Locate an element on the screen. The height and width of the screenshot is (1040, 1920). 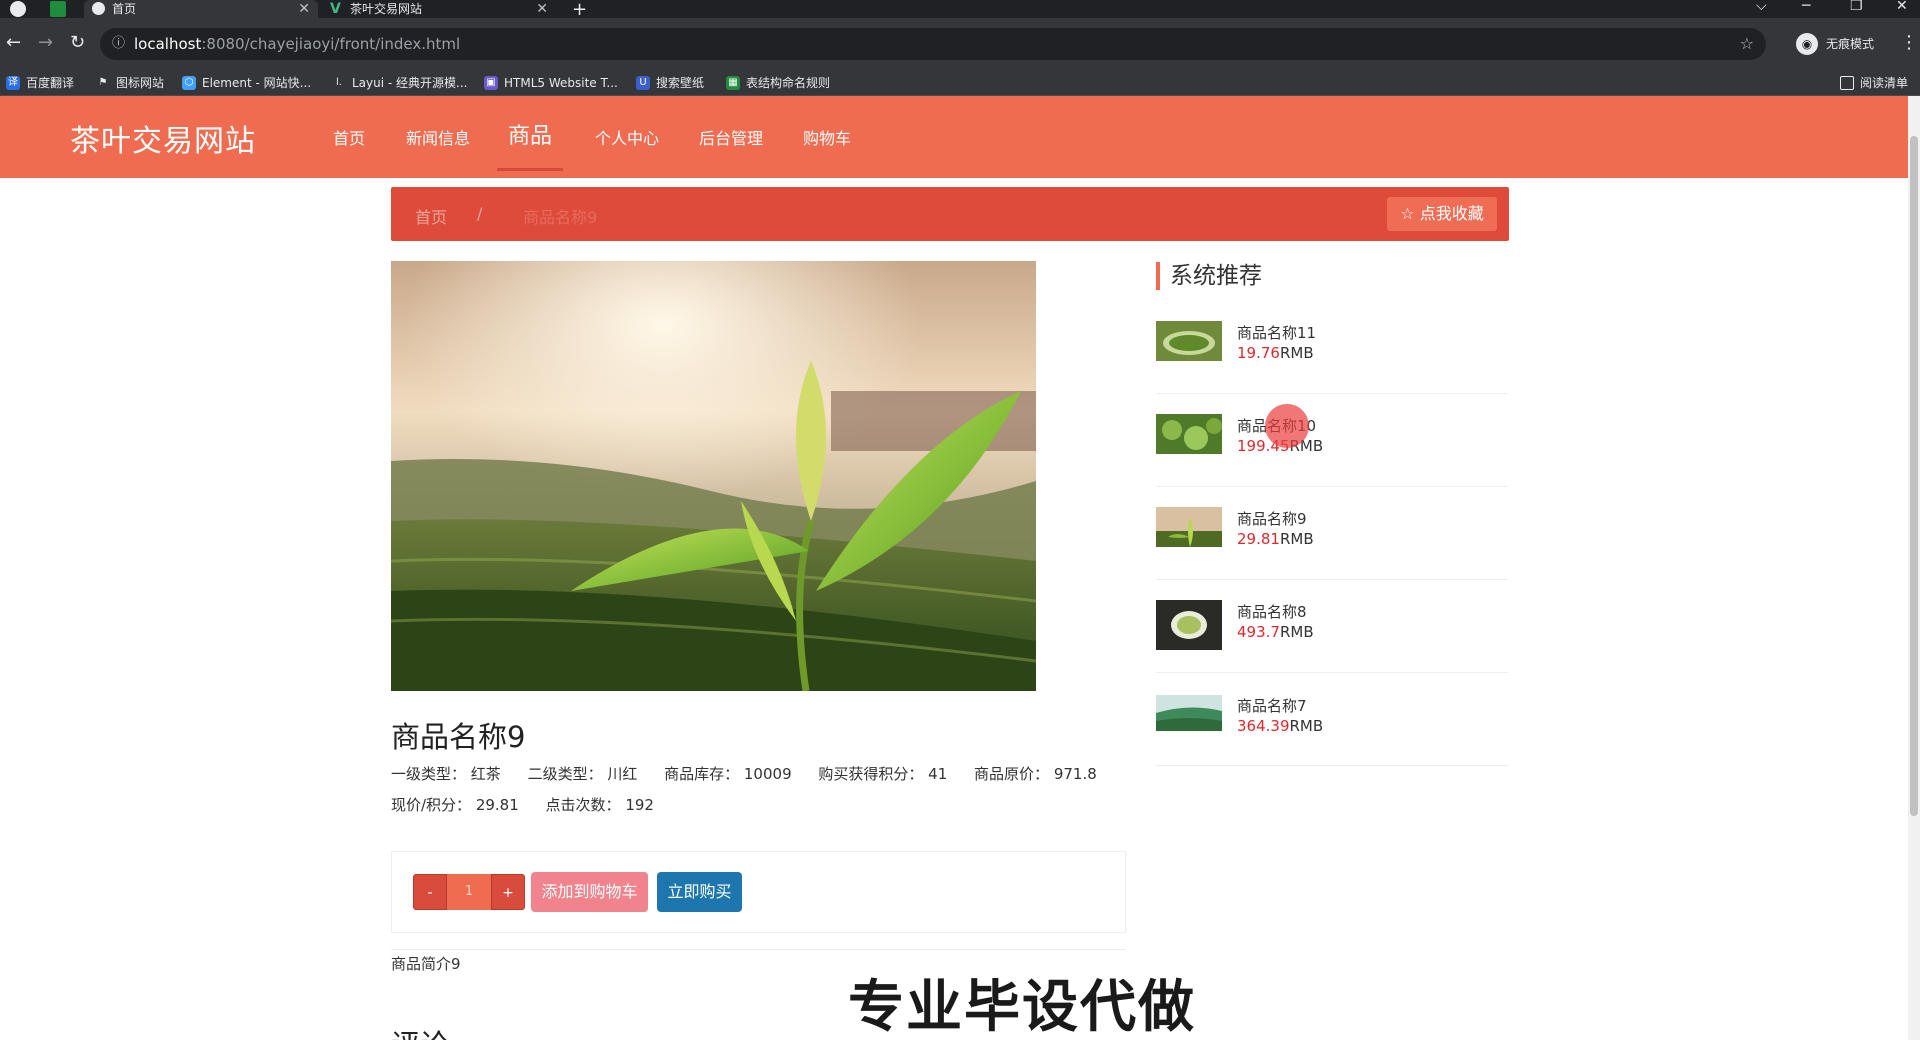
spec-stock: 商品库存： 10009 is located at coordinates (728, 774).